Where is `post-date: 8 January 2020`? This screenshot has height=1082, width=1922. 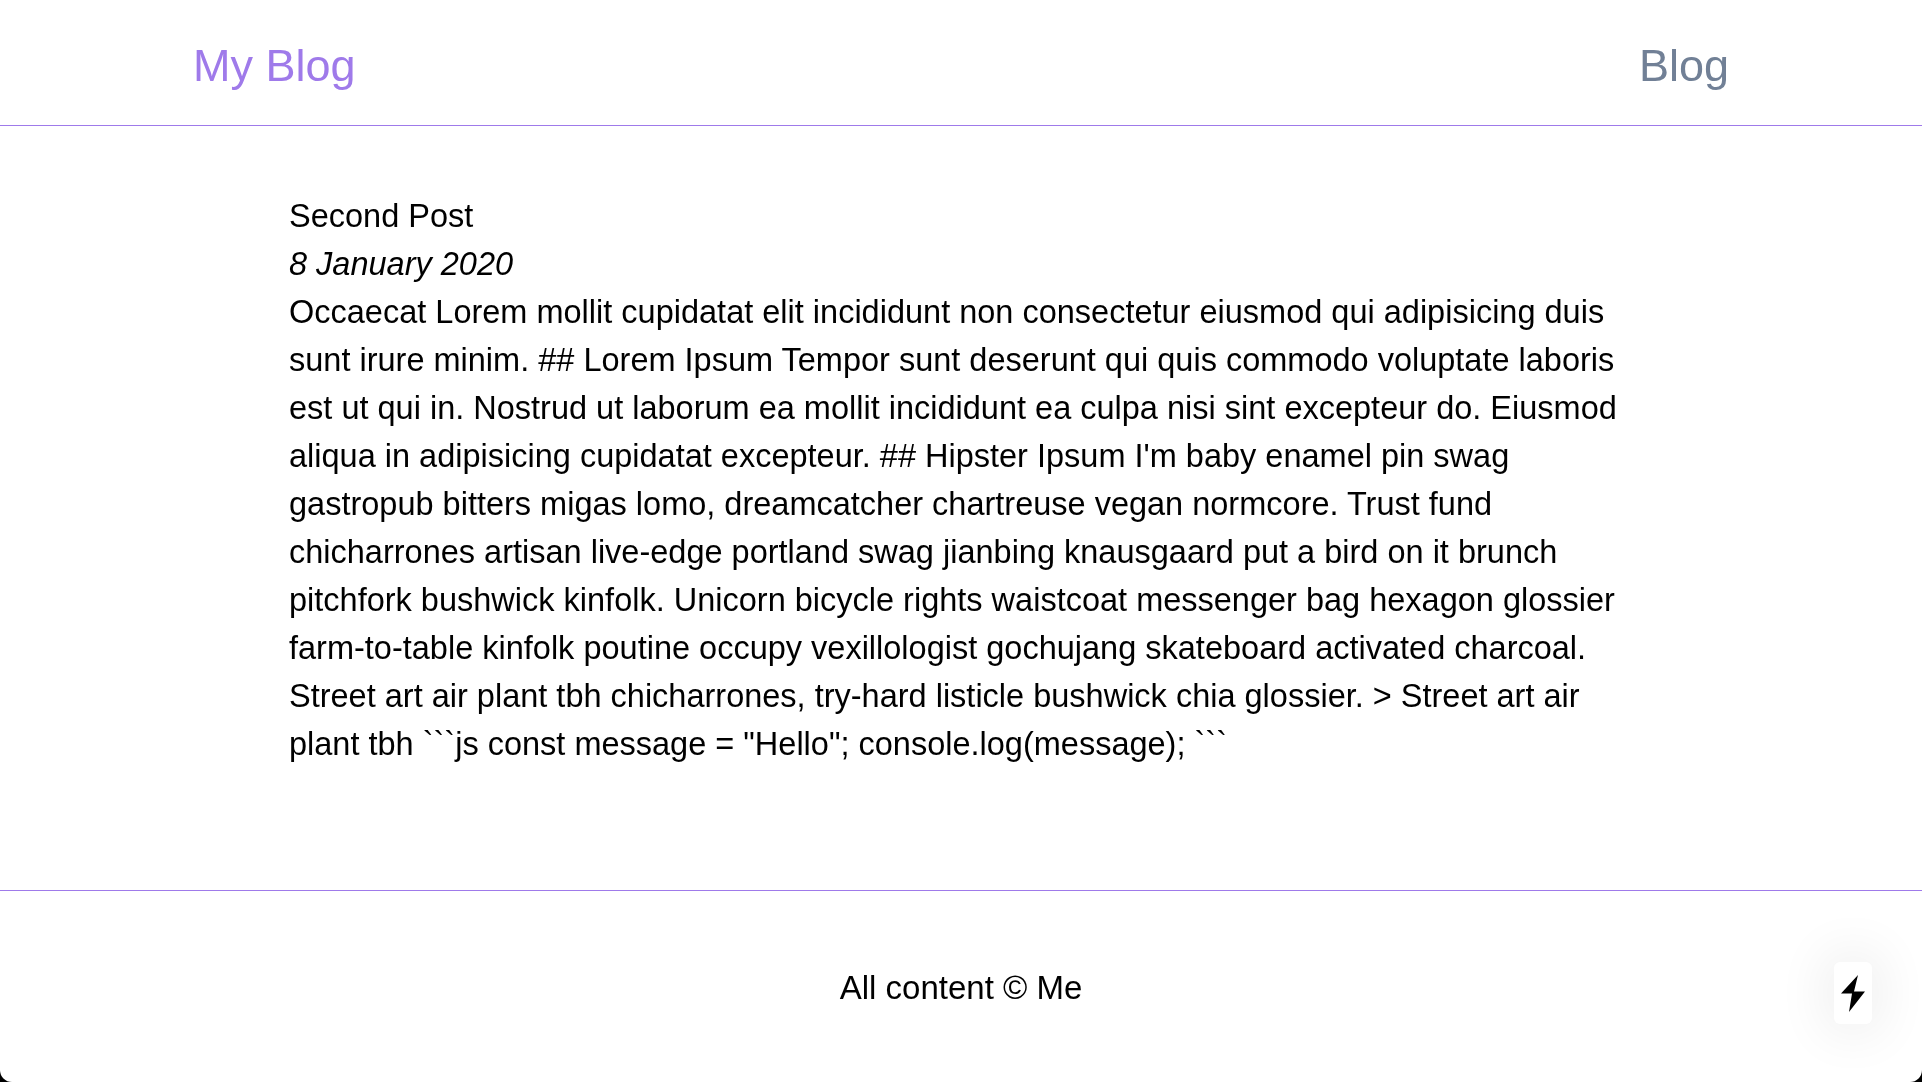 post-date: 8 January 2020 is located at coordinates (402, 264).